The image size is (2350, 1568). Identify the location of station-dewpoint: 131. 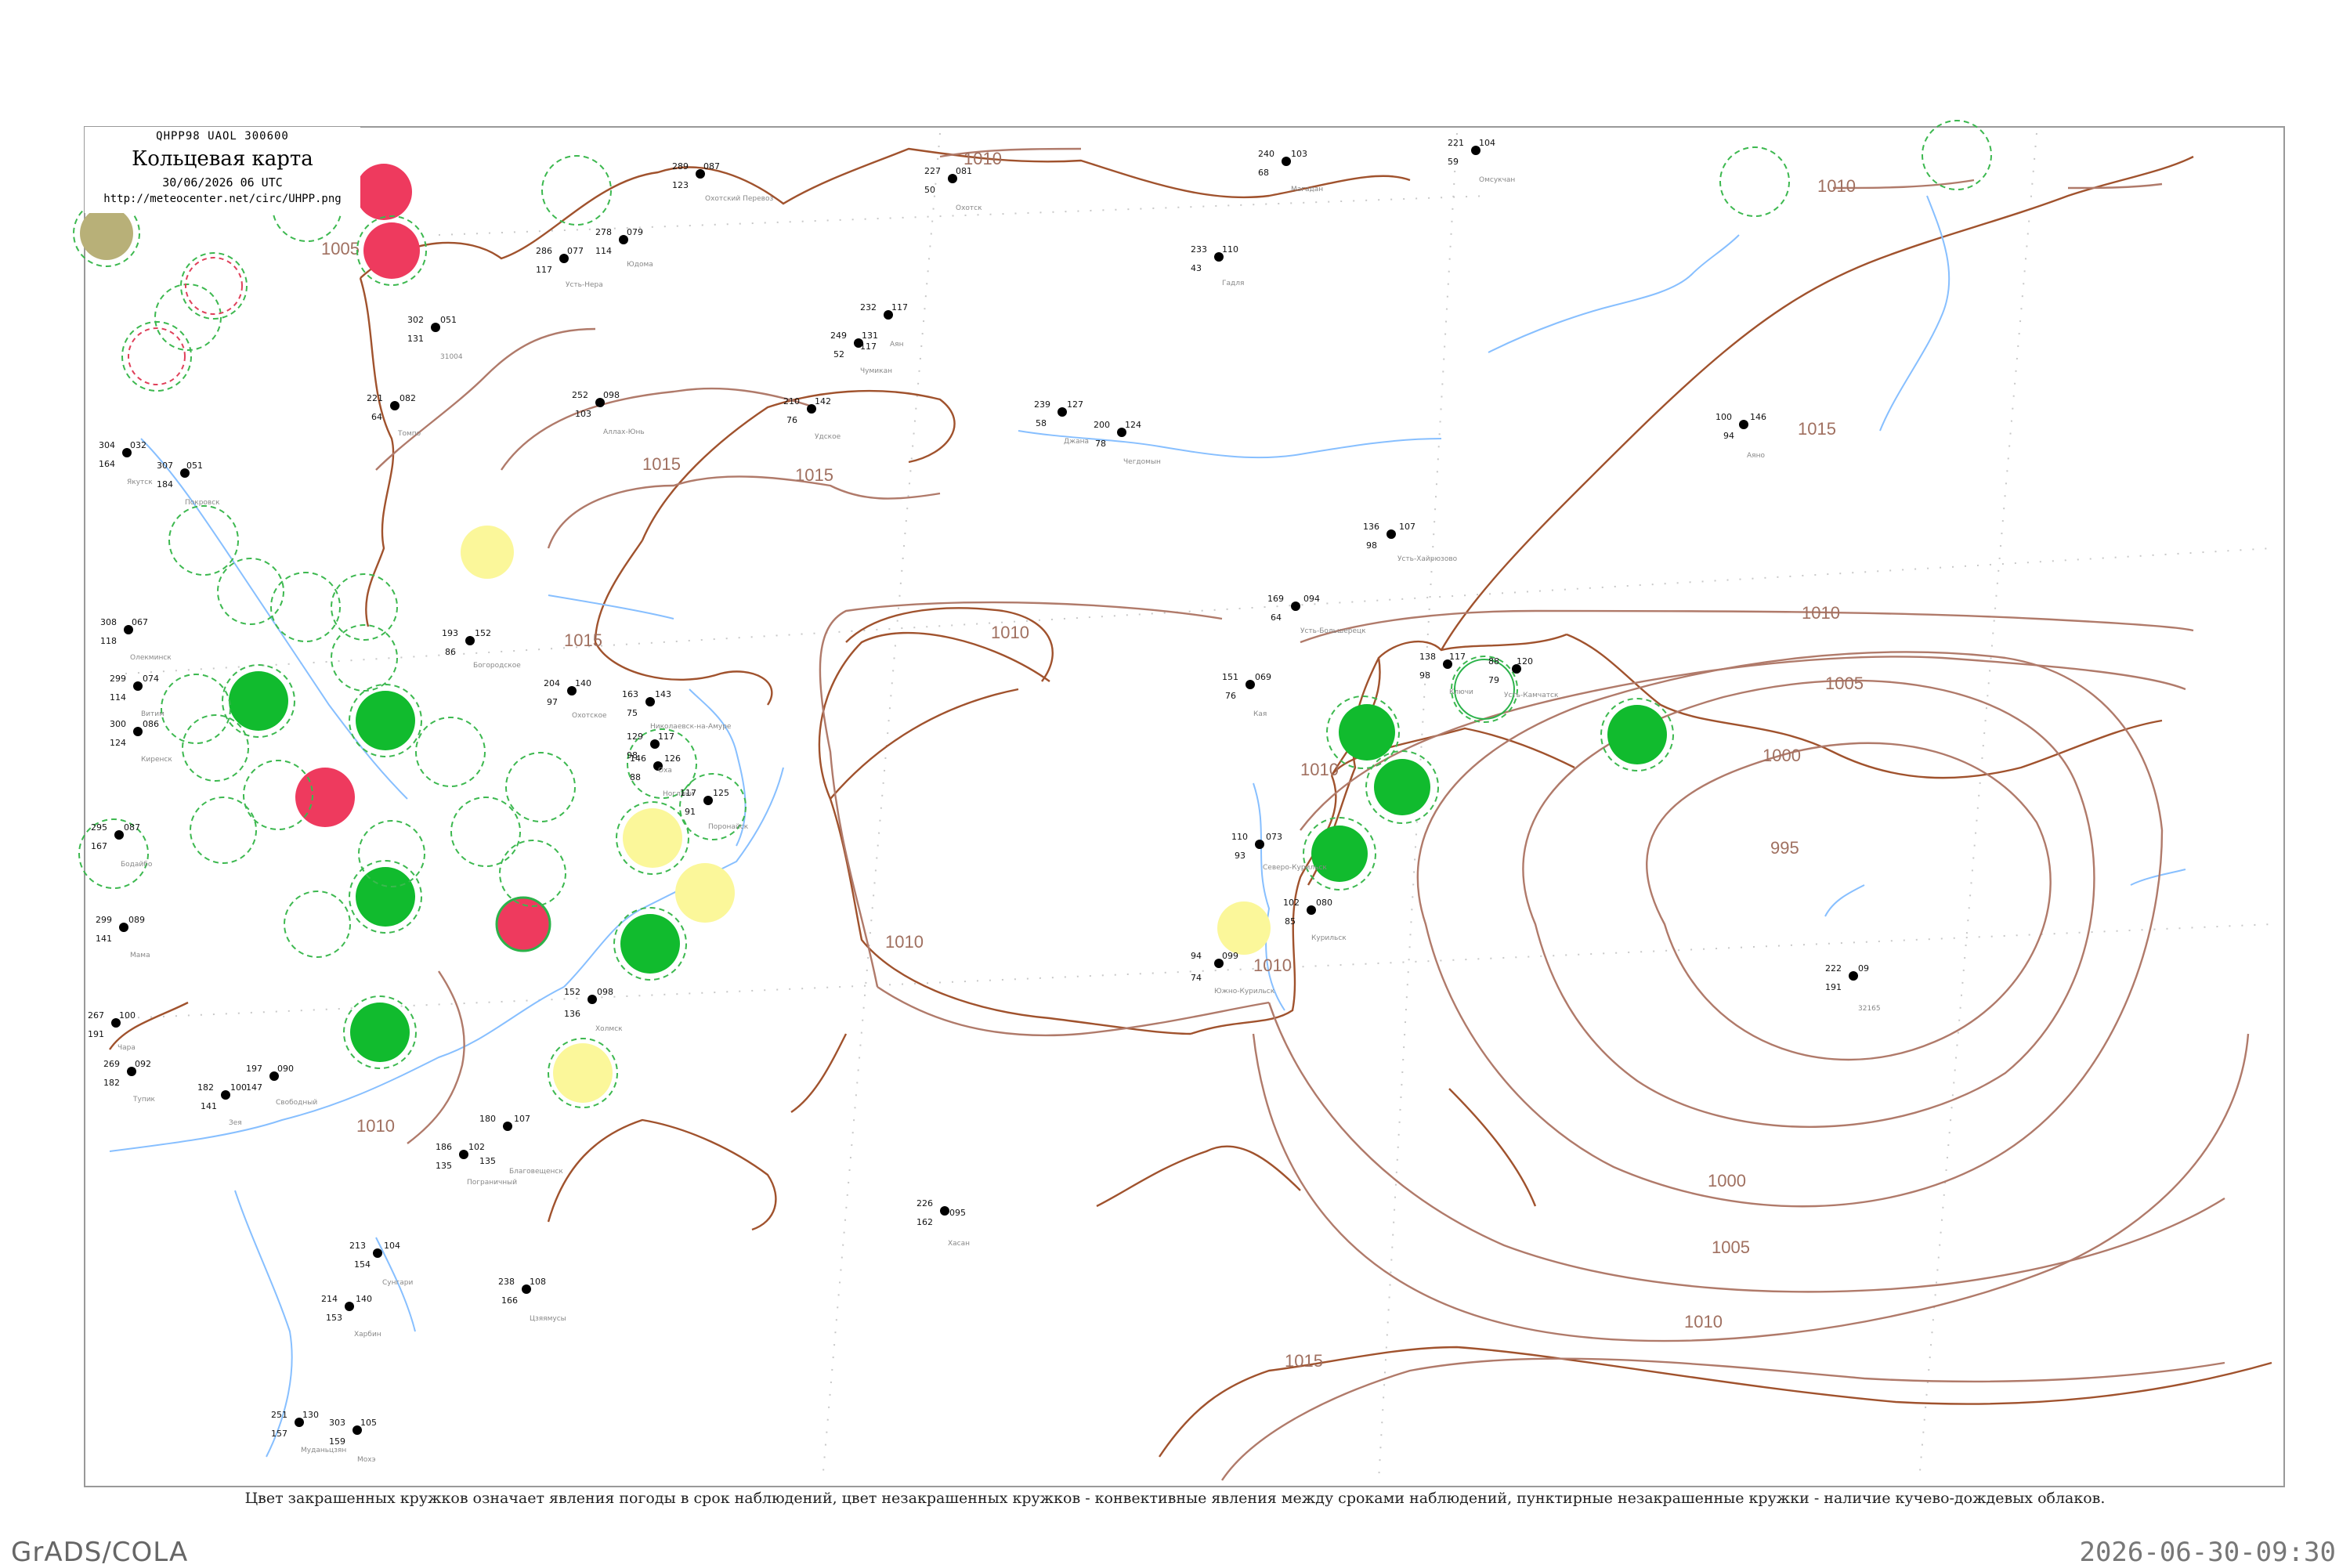
(416, 339).